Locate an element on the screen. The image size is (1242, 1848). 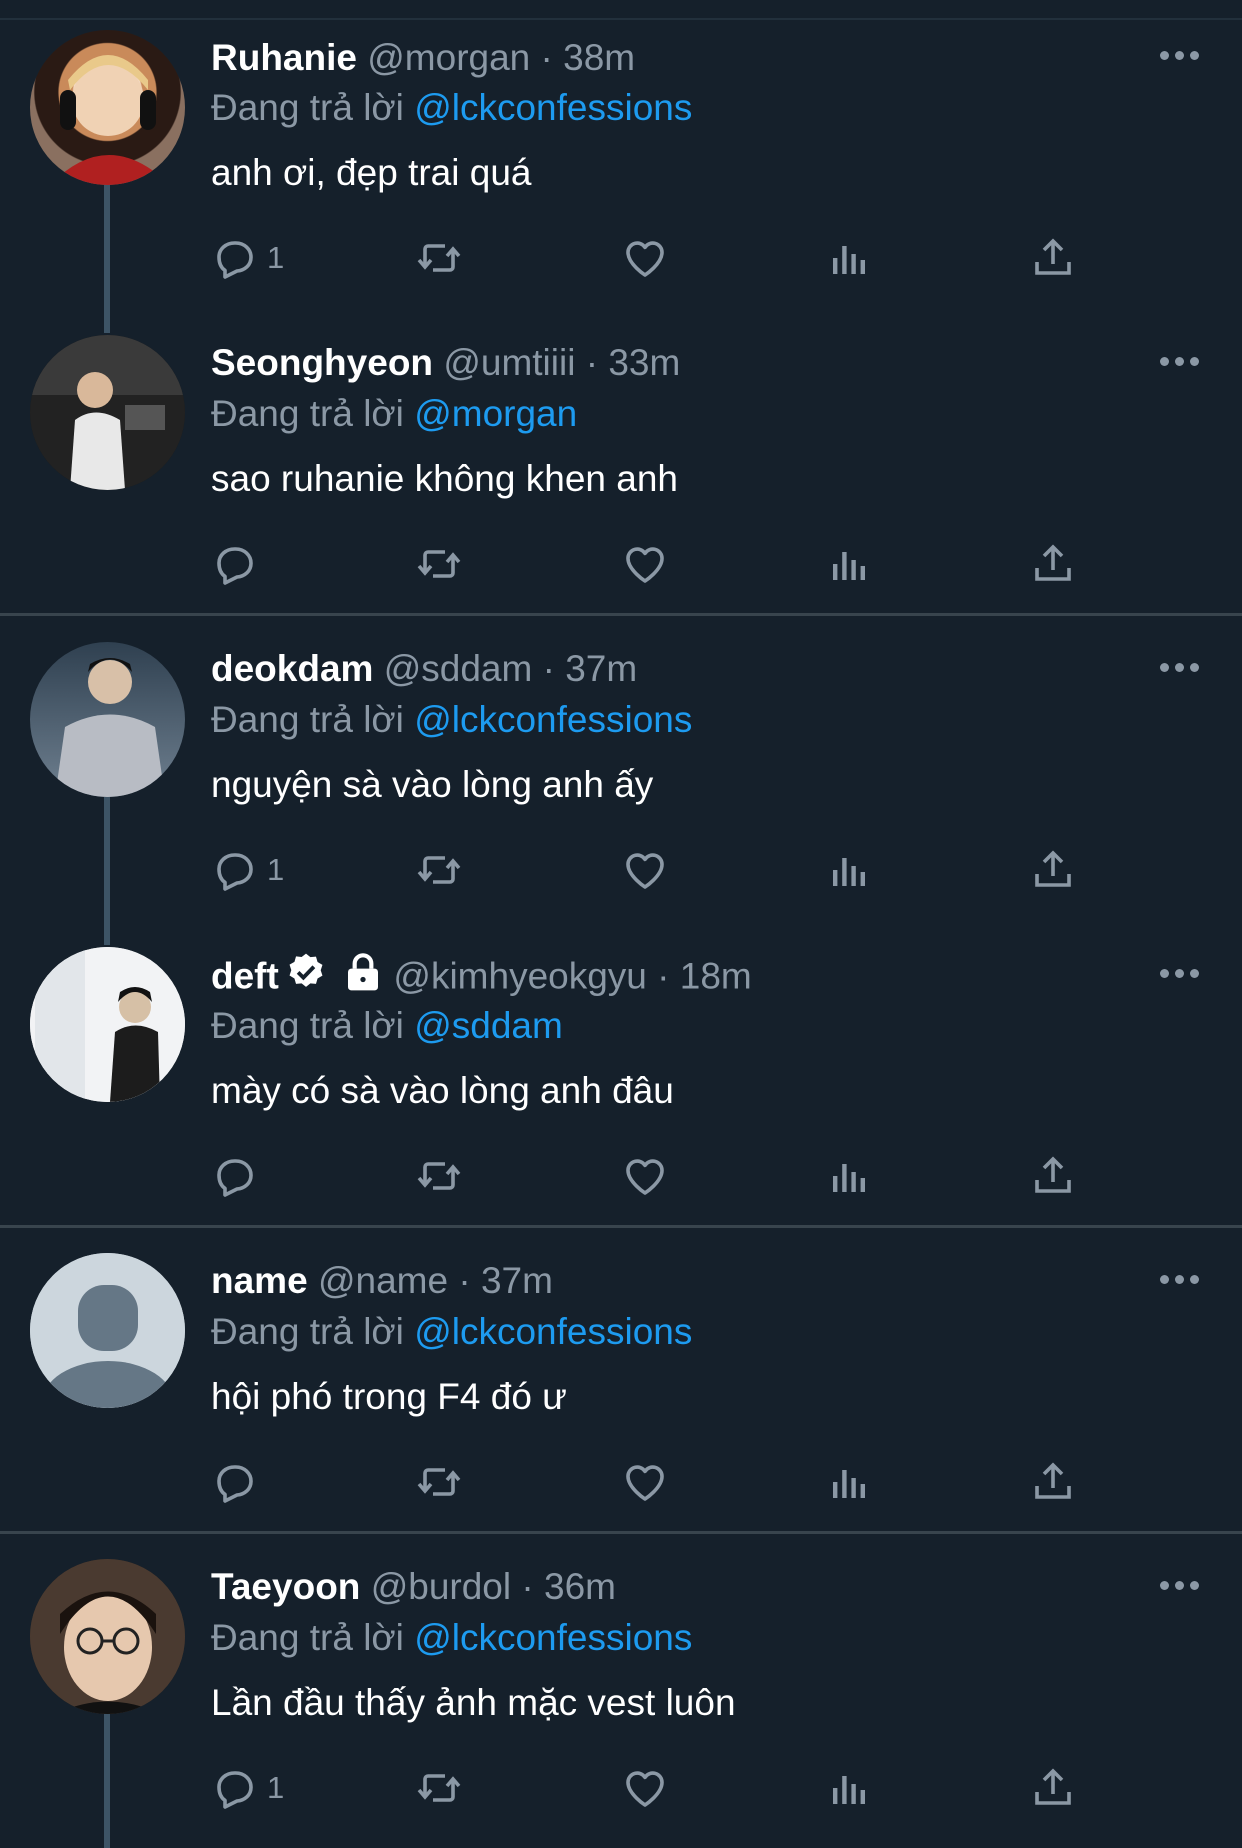
timestamp: 38m is located at coordinates (599, 57).